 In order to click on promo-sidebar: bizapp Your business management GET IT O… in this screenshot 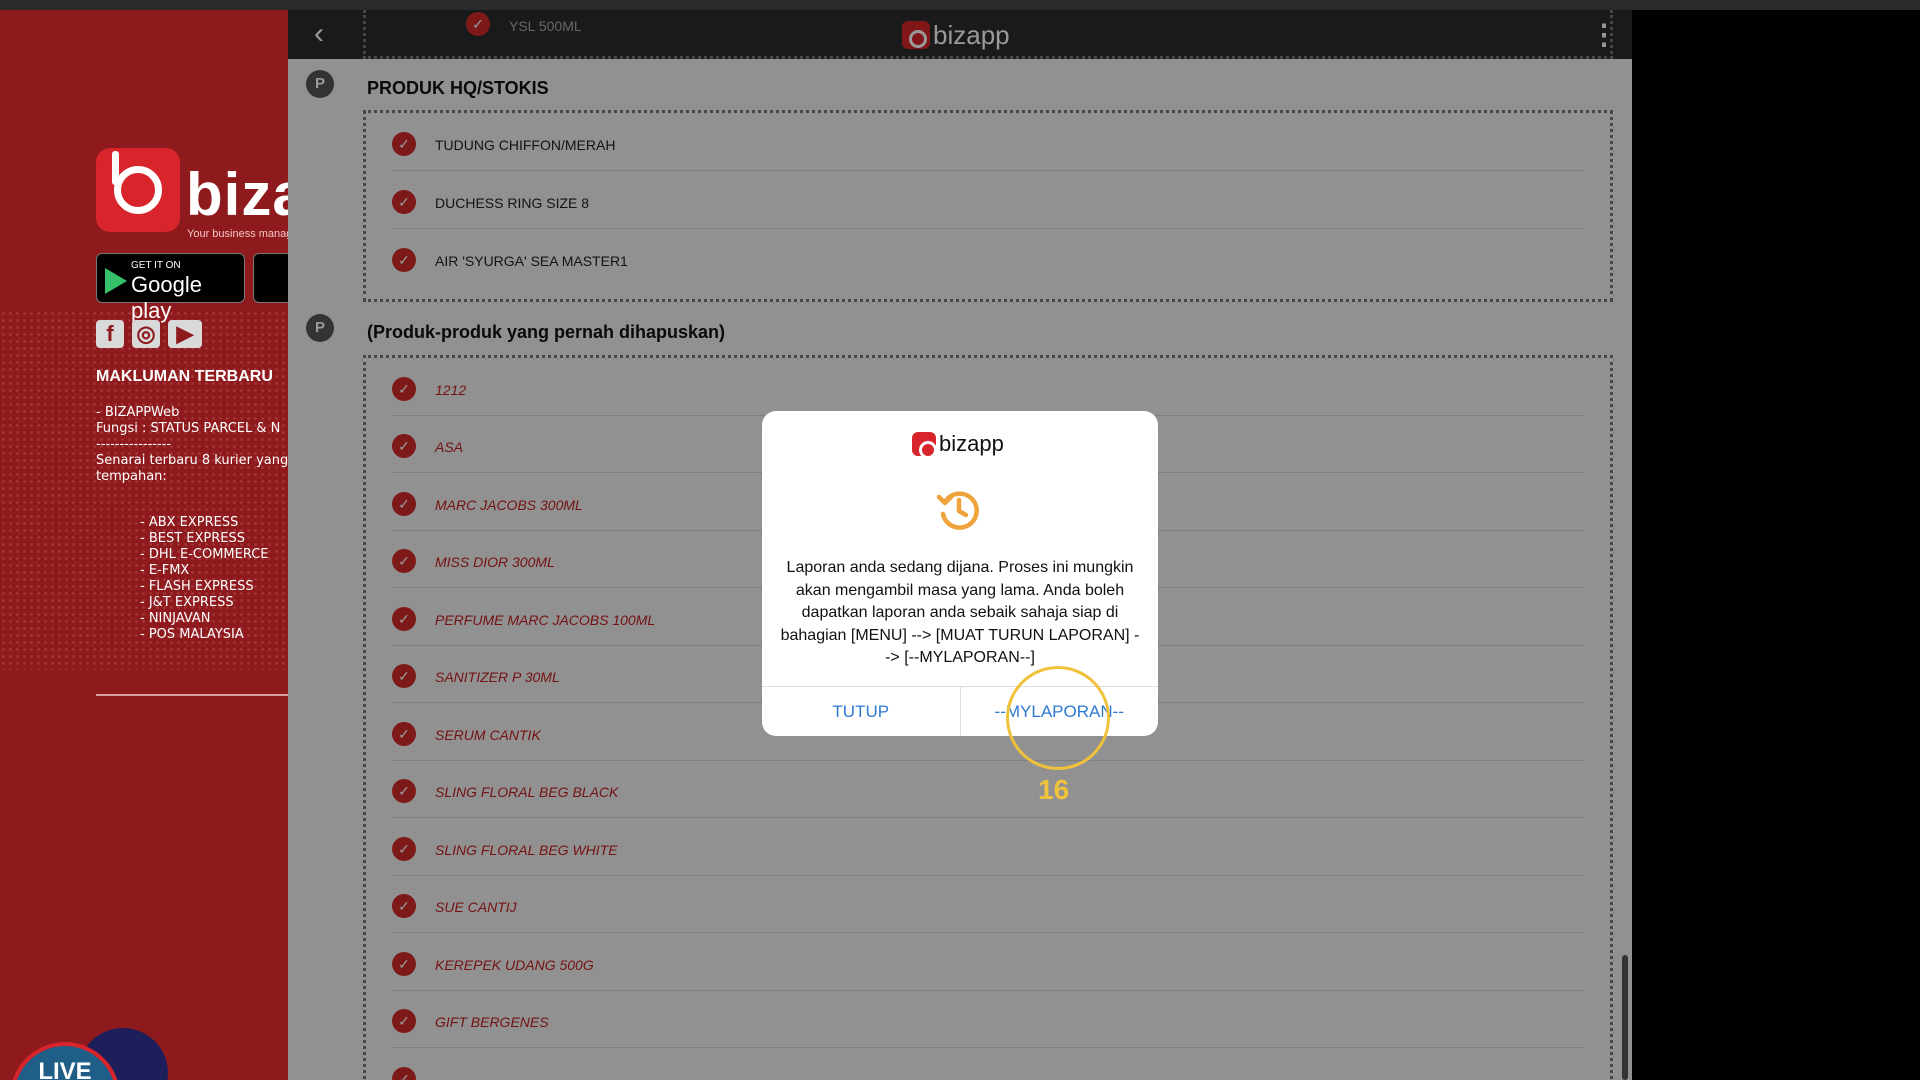, I will do `click(144, 545)`.